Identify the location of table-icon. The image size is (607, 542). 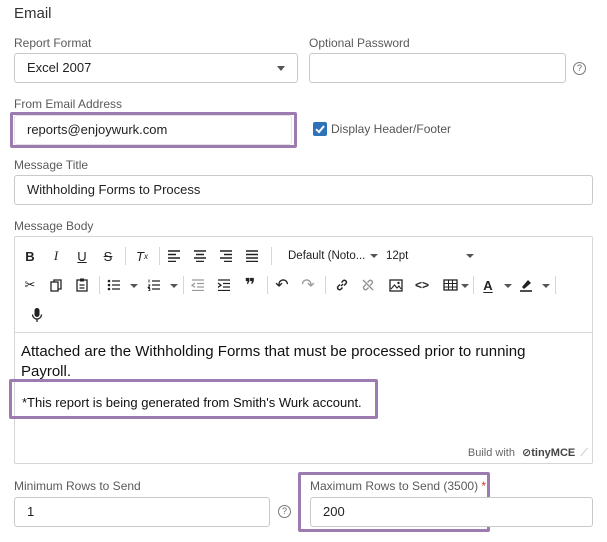
(450, 285).